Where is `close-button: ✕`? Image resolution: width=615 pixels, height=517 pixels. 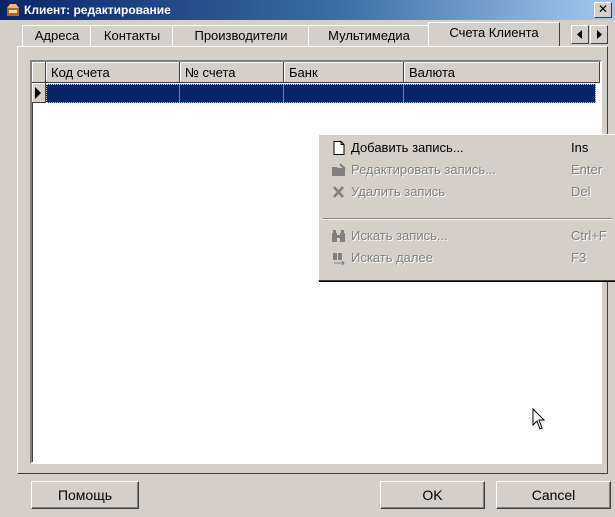
close-button: ✕ is located at coordinates (603, 10).